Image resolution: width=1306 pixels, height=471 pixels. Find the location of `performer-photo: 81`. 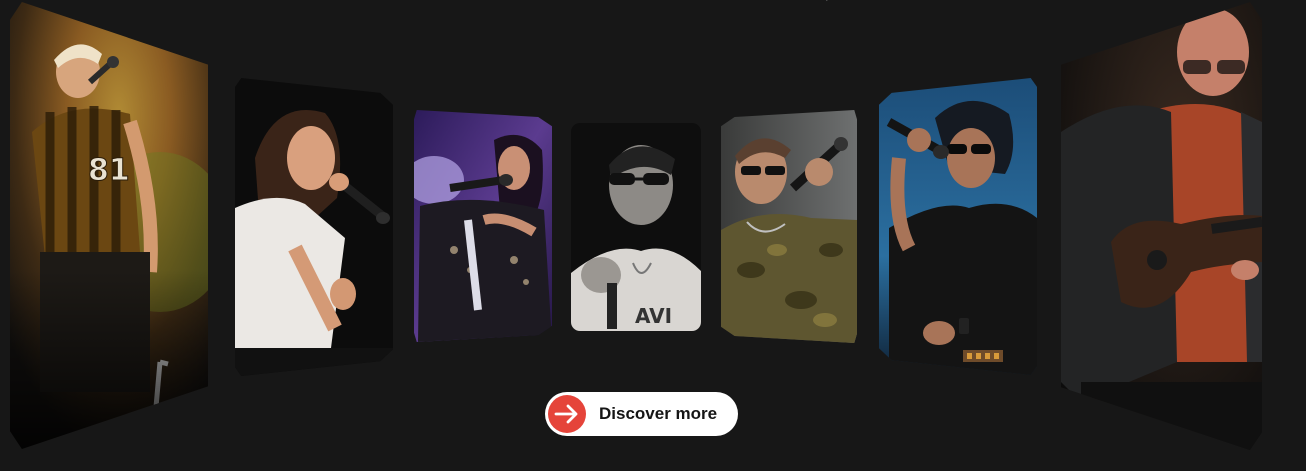

performer-photo: 81 is located at coordinates (109, 225).